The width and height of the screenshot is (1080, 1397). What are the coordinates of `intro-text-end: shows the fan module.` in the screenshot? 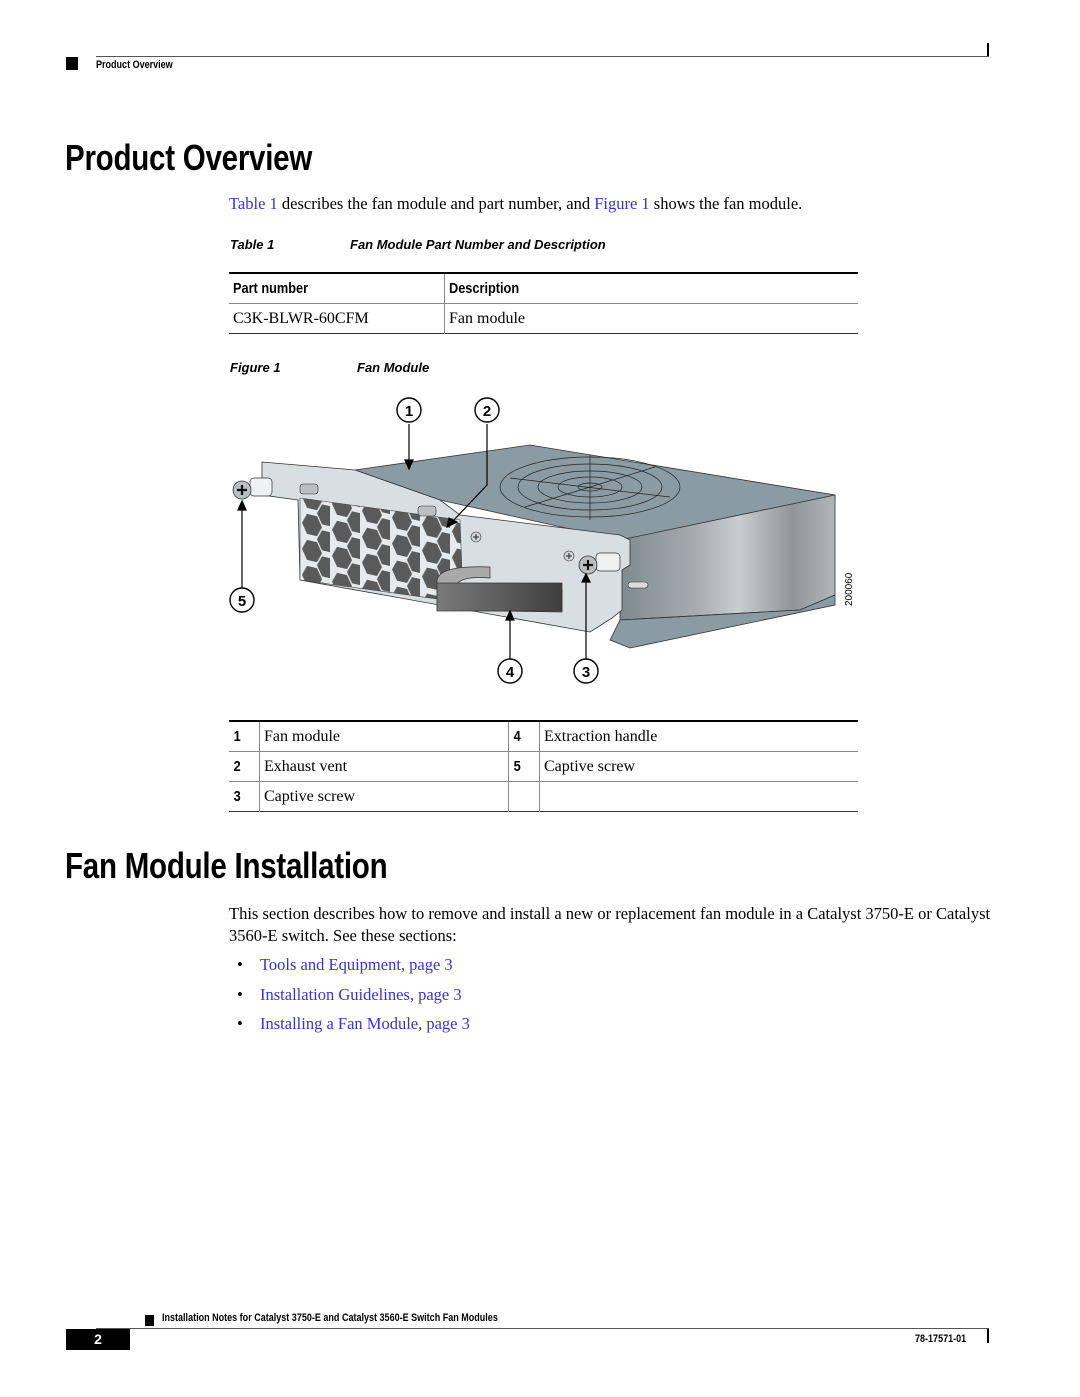 It's located at (726, 203).